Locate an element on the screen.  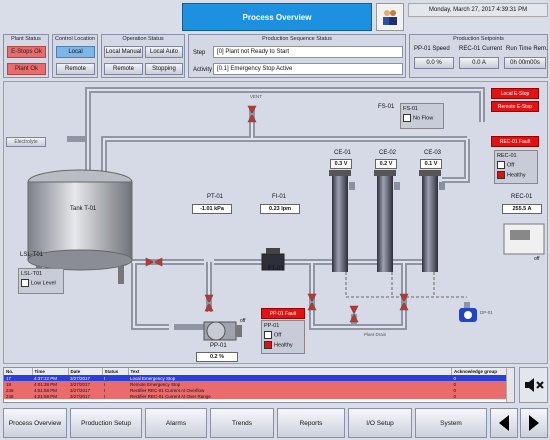
next-arrow-icon is located at coordinates (534, 423).